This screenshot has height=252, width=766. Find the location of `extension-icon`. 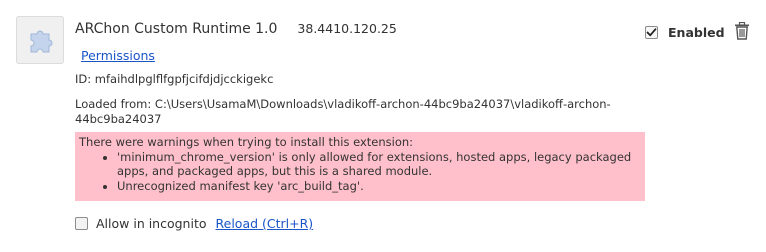

extension-icon is located at coordinates (40, 40).